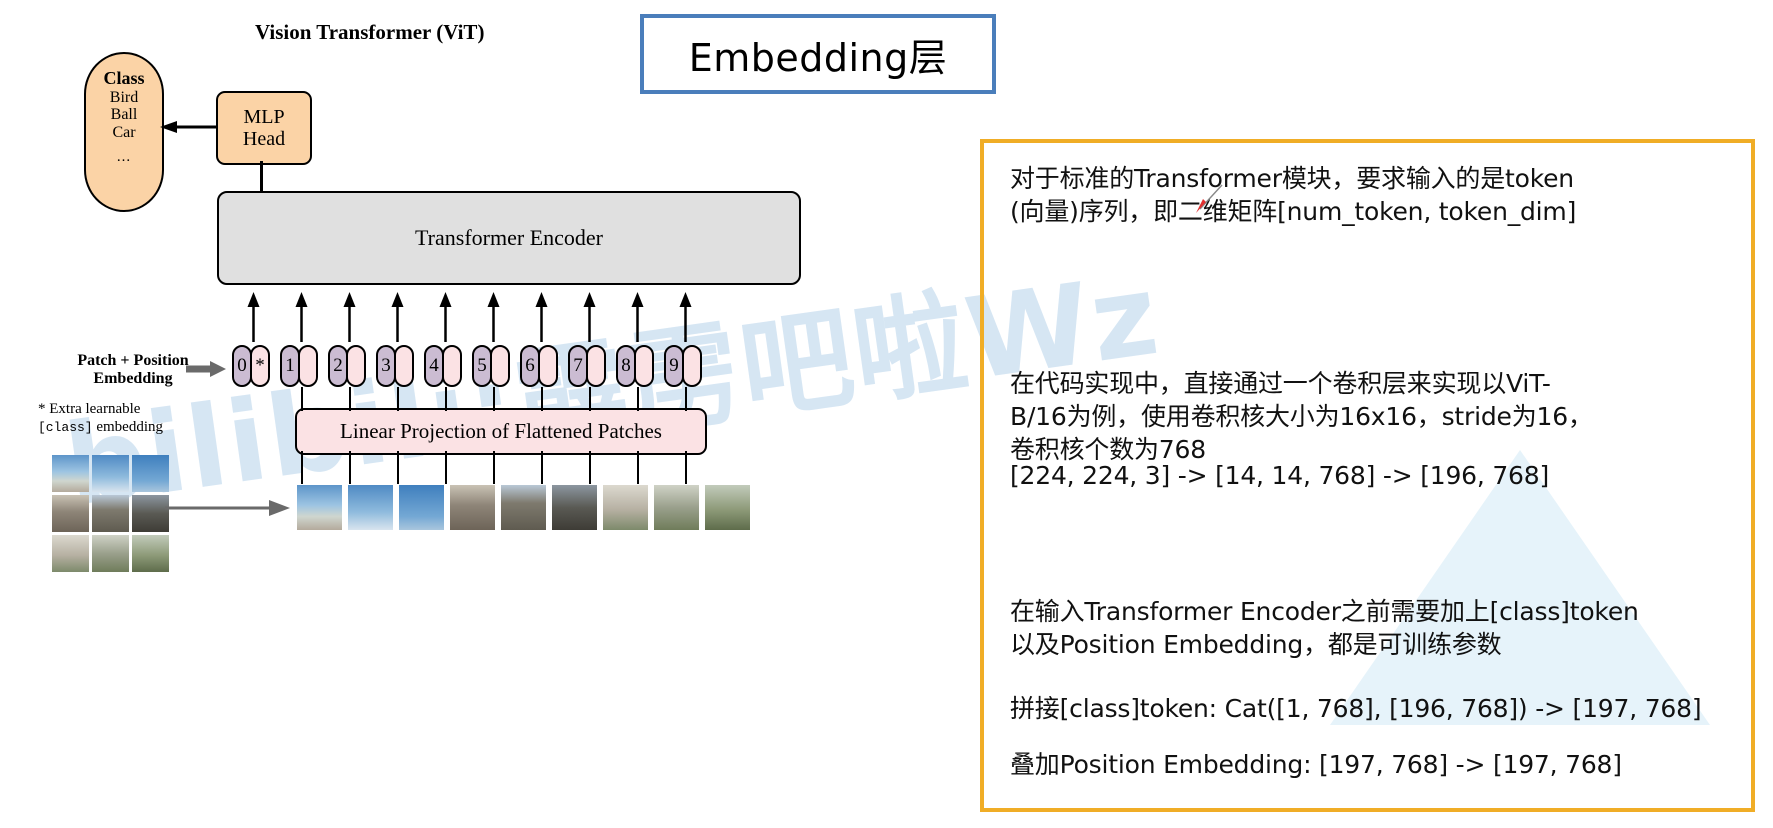 The width and height of the screenshot is (1773, 828). What do you see at coordinates (128, 427) in the screenshot?
I see `extra-learnable-note-tail: embedding` at bounding box center [128, 427].